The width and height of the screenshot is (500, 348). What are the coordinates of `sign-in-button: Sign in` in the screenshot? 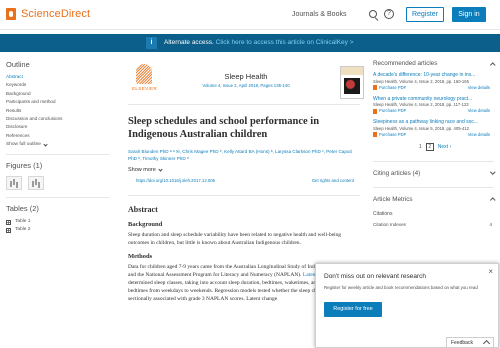 It's located at (469, 14).